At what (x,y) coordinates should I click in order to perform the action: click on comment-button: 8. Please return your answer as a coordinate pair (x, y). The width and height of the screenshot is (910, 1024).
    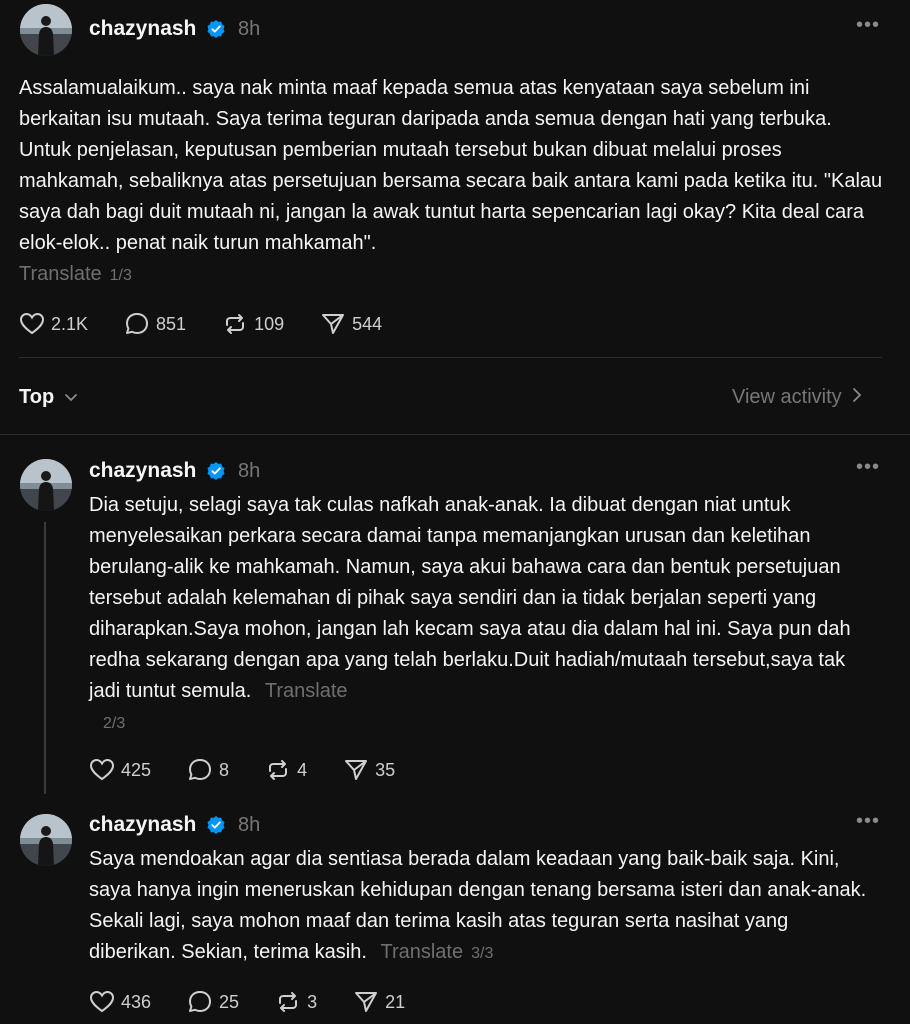
    Looking at the image, I should click on (208, 770).